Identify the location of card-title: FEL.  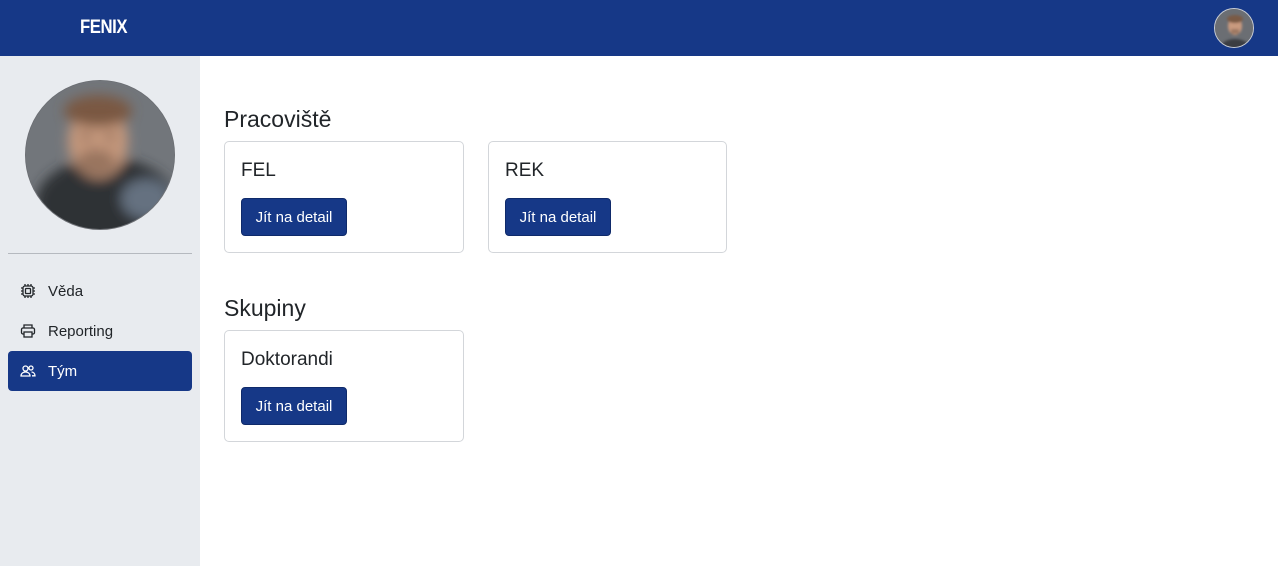
(258, 170).